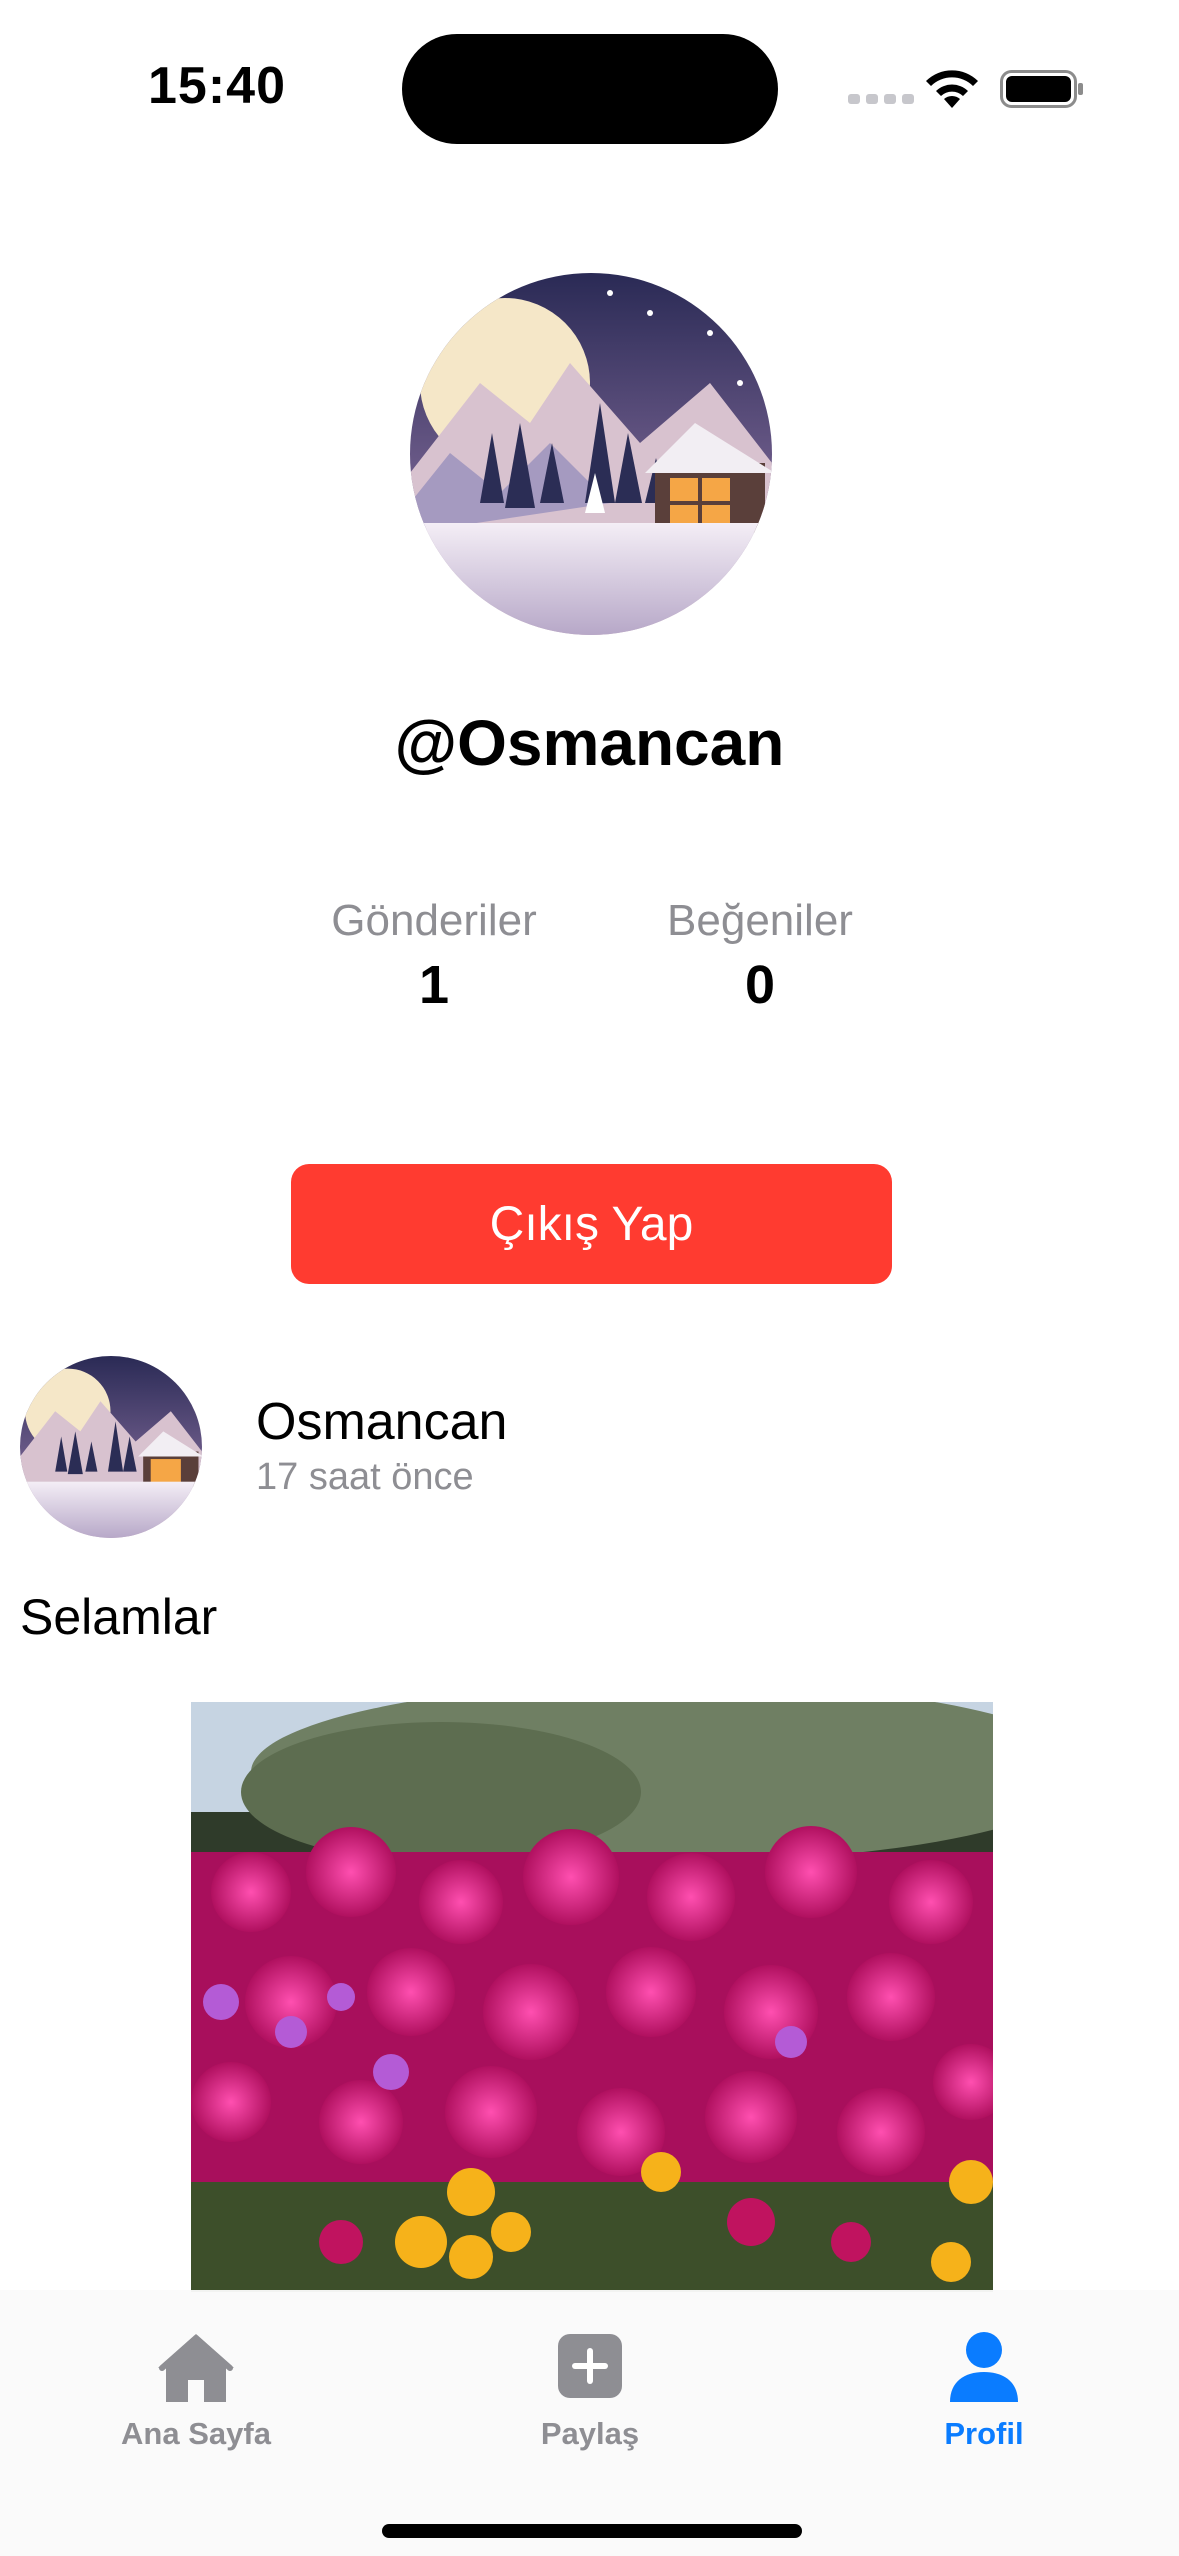 The image size is (1179, 2556). I want to click on dynamic-island, so click(590, 89).